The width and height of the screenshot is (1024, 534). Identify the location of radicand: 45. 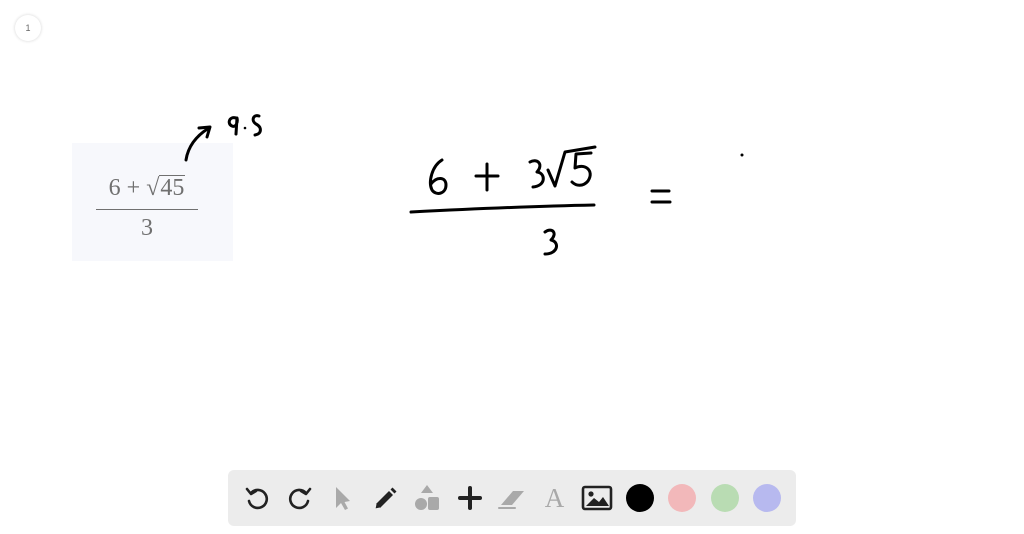
(172, 188).